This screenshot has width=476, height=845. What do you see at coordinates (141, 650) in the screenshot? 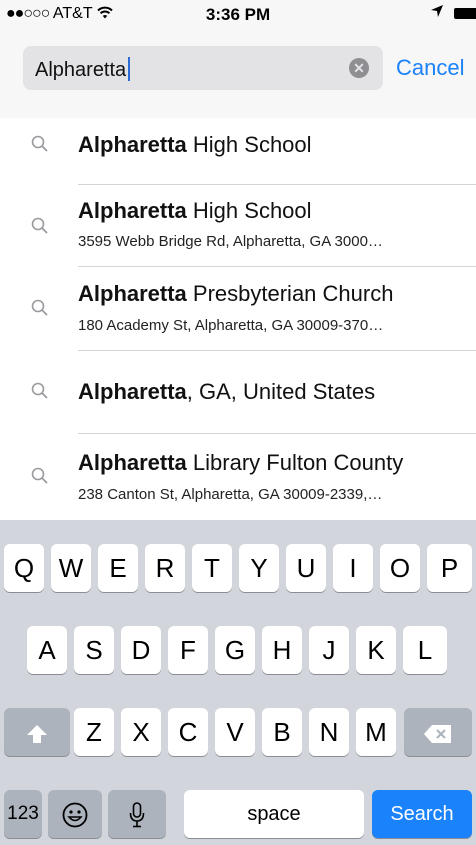
I see `key-d: D` at bounding box center [141, 650].